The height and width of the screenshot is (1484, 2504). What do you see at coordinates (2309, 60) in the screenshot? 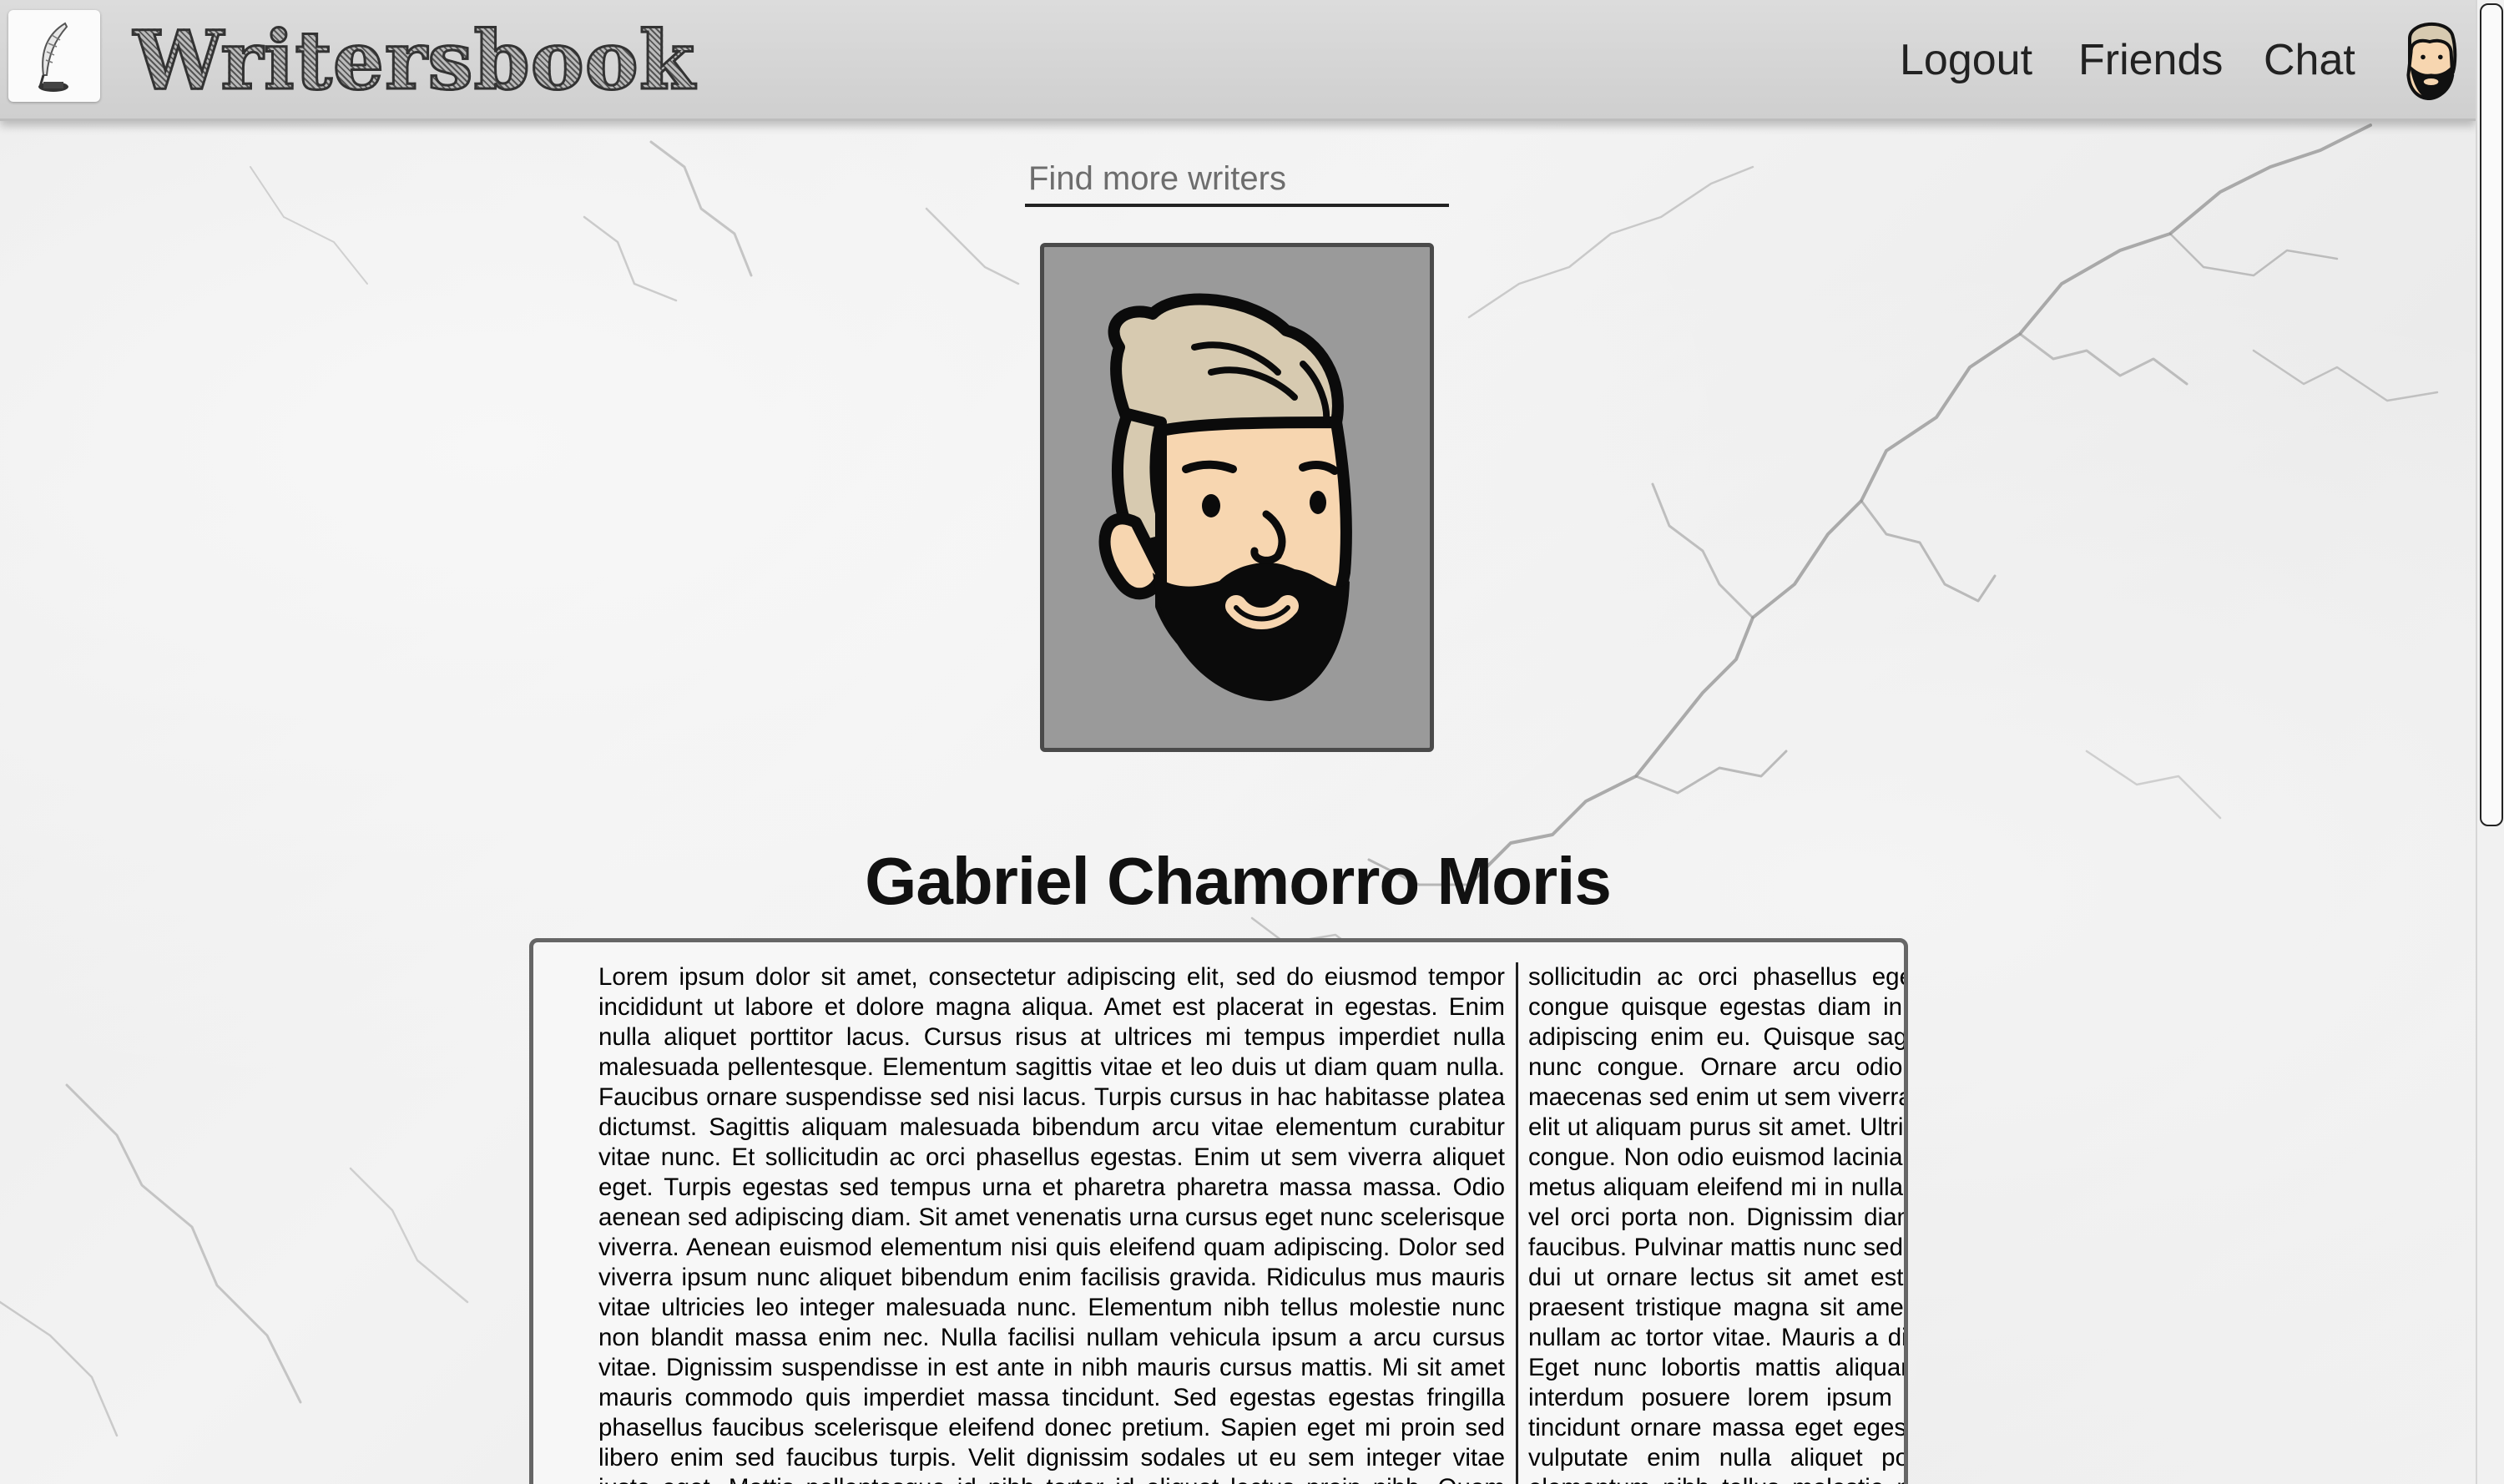
I see `nav-chat: Chat` at bounding box center [2309, 60].